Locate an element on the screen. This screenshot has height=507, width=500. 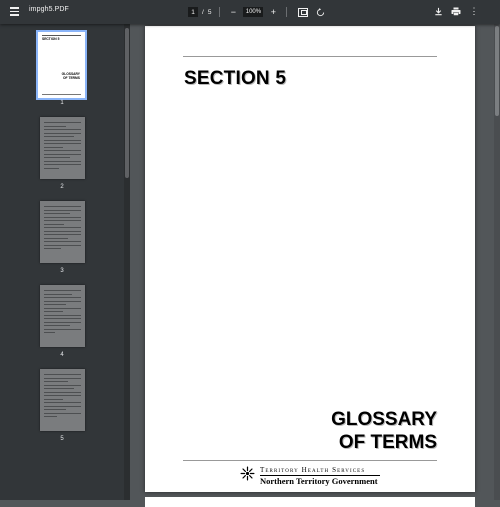
thumbnail-label: 2 is located at coordinates (62, 187).